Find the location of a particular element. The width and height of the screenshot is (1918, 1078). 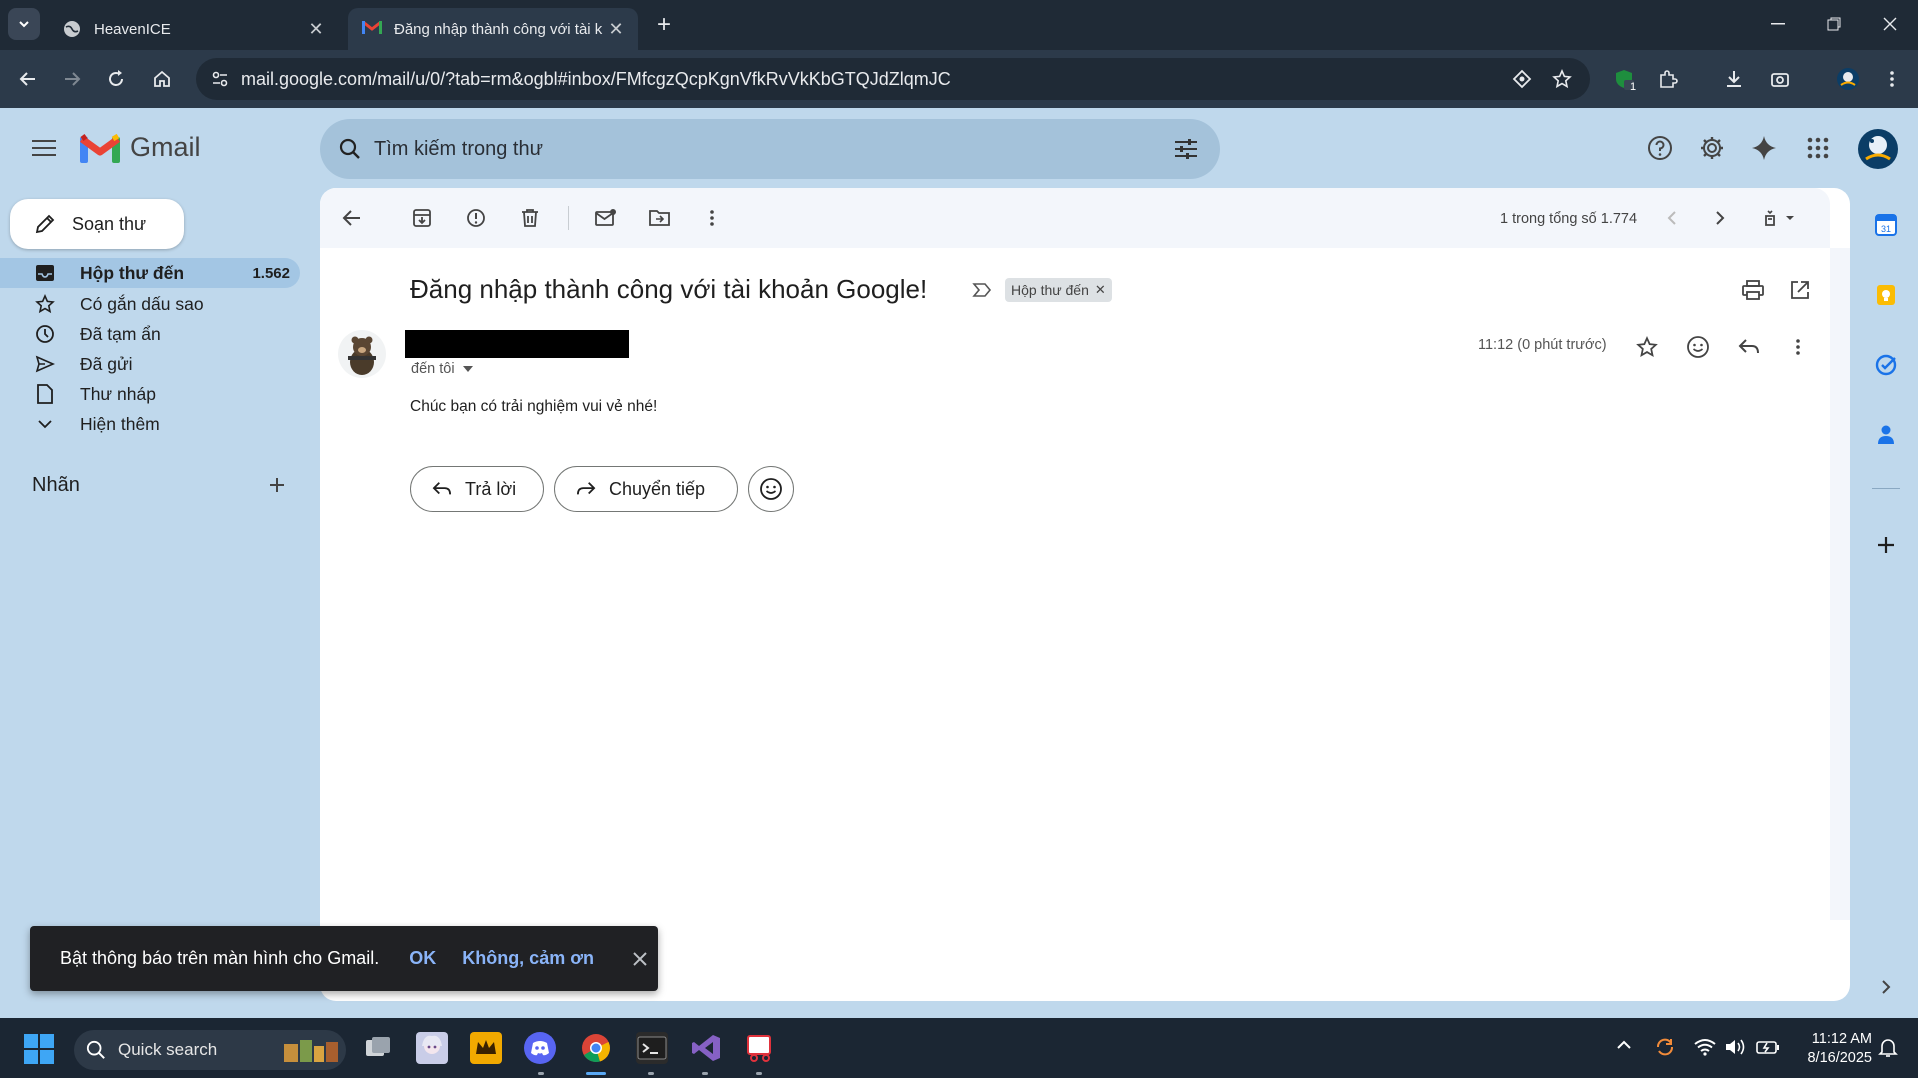

notification-bell-icon is located at coordinates (1888, 1048).